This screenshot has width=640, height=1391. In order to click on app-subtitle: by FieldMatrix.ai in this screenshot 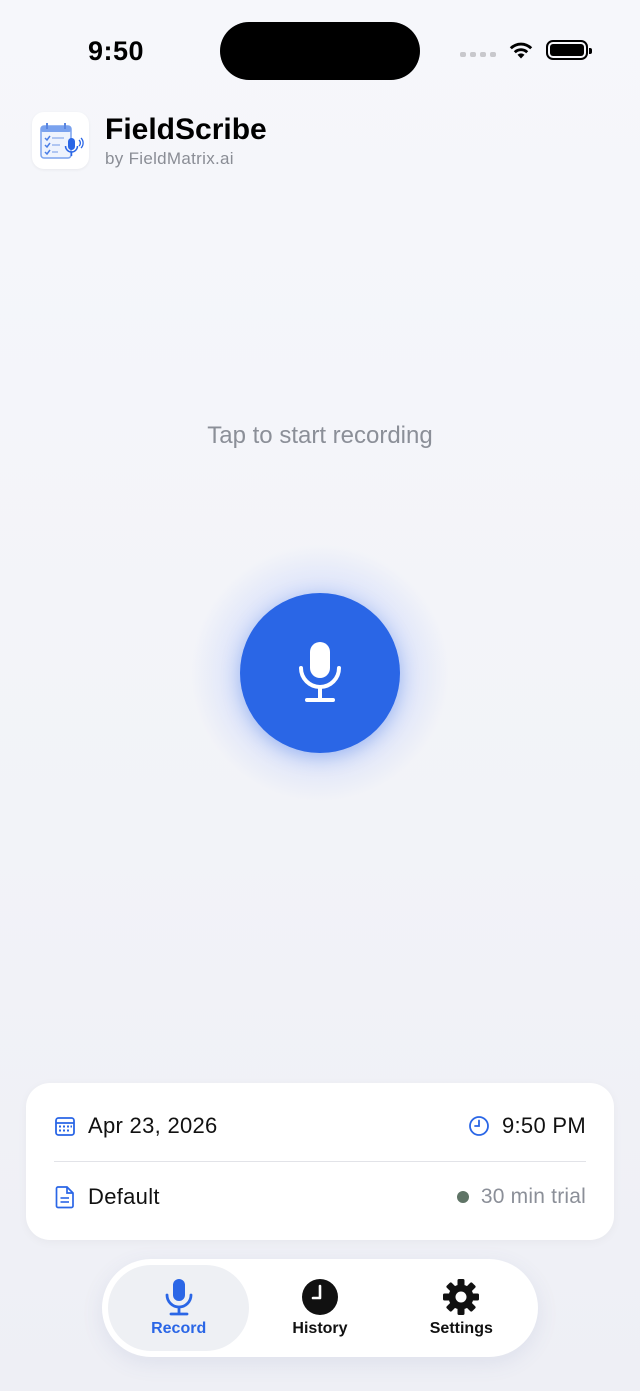, I will do `click(169, 158)`.